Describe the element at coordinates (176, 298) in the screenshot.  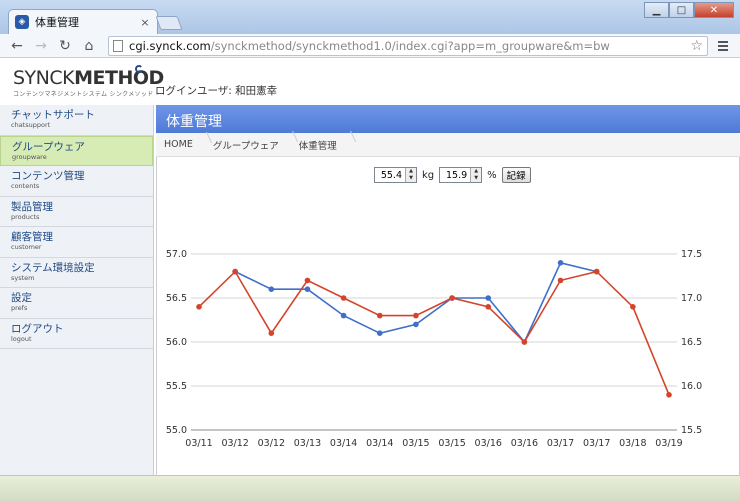
I see `y-left-tick-label: 56.5` at that location.